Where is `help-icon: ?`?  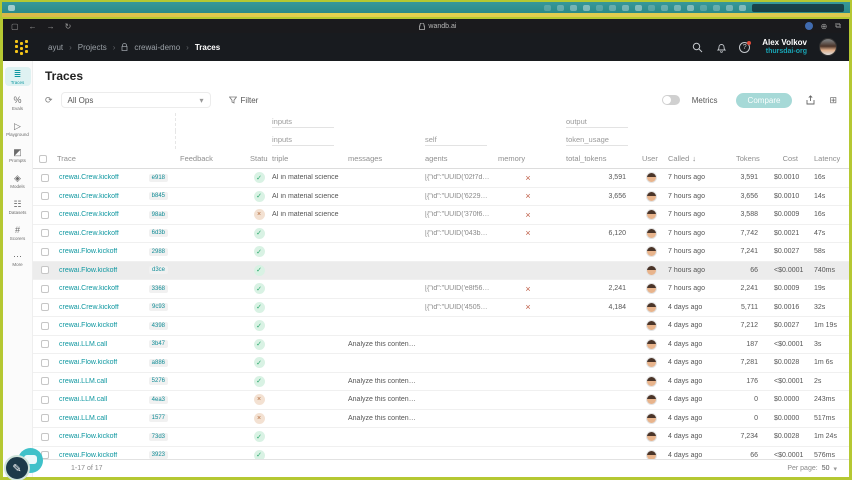 help-icon: ? is located at coordinates (745, 46).